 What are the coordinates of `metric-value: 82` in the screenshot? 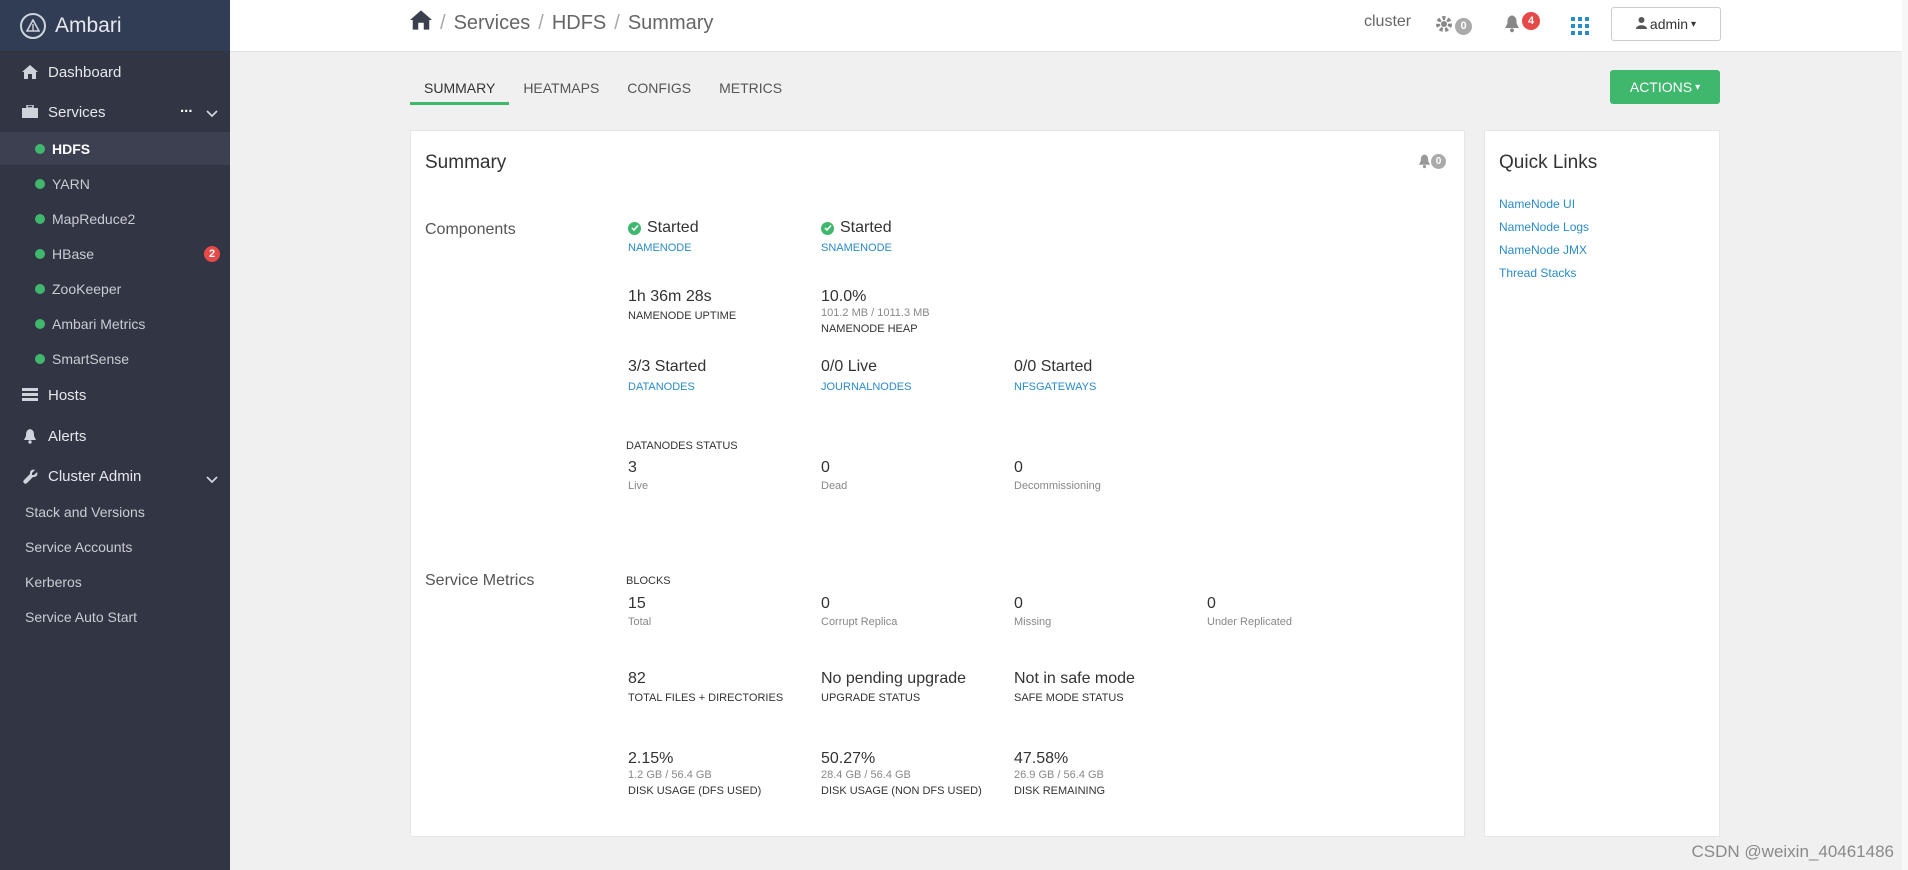 It's located at (637, 678).